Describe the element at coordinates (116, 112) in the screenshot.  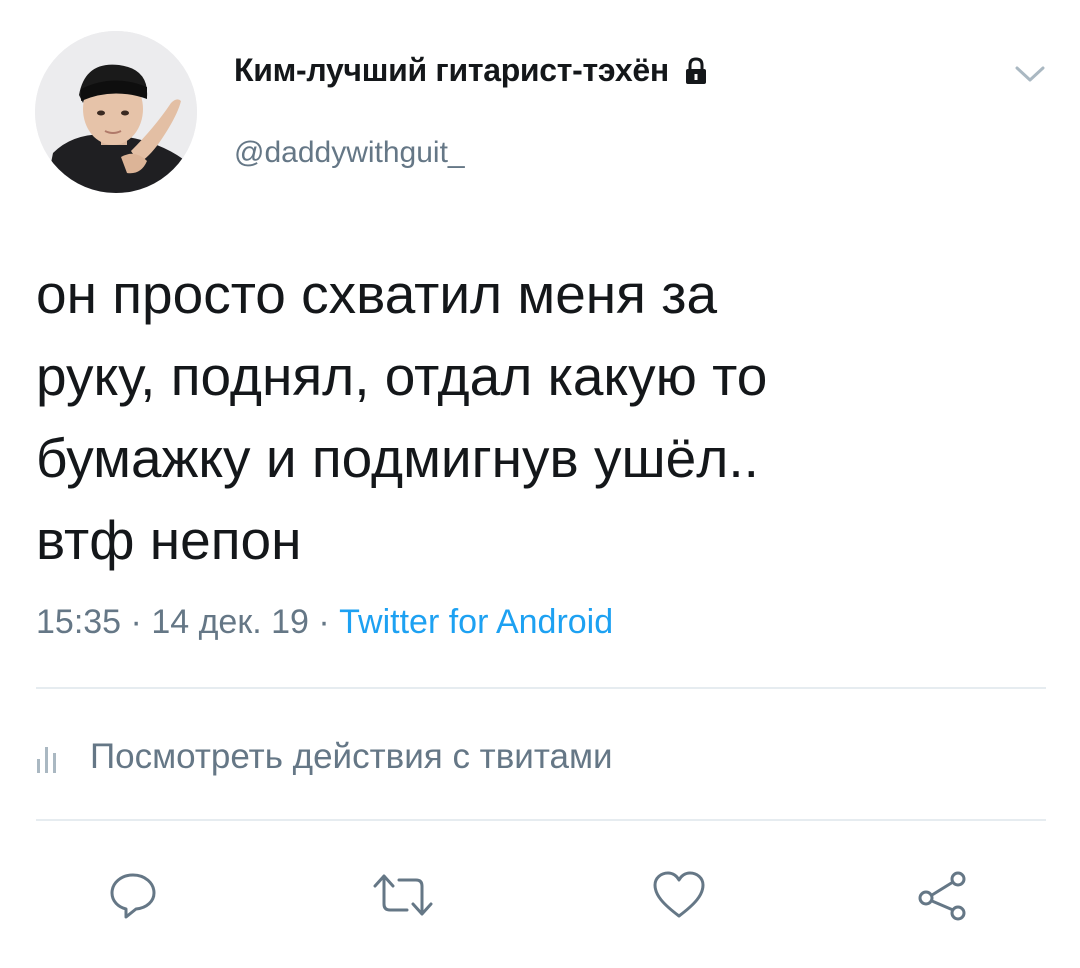
I see `avatar` at that location.